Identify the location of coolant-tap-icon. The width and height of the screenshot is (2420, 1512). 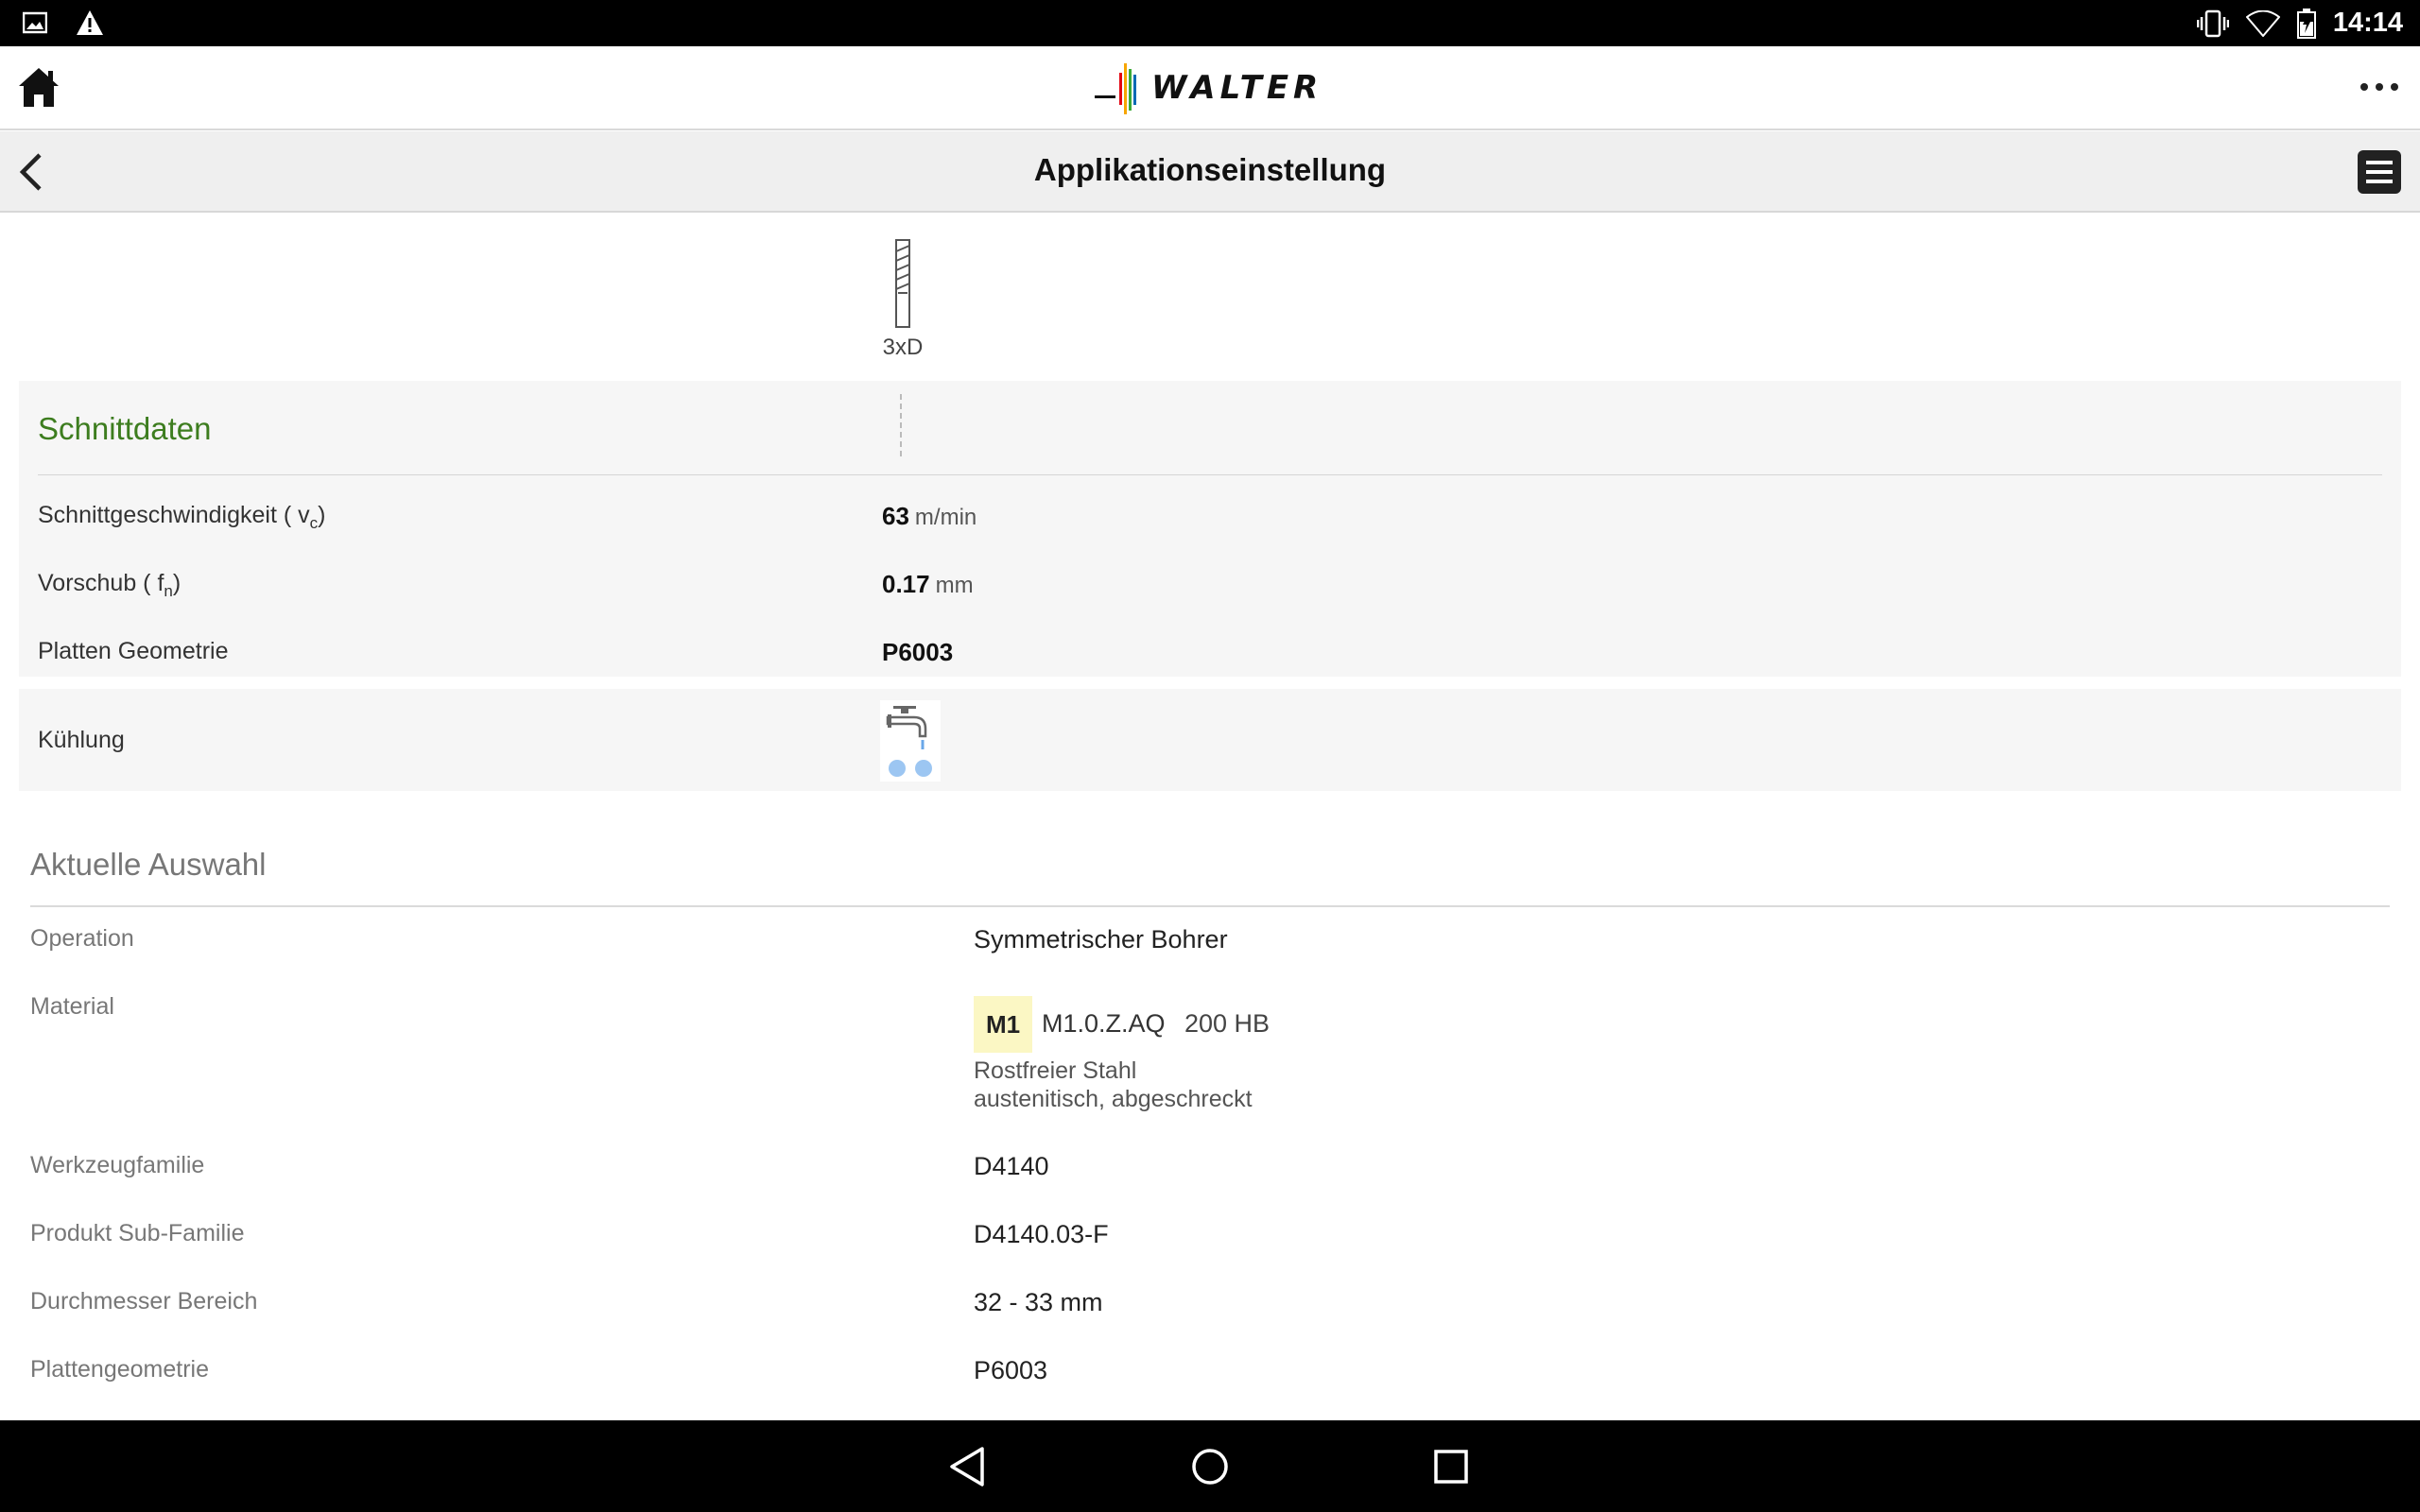
(910, 741).